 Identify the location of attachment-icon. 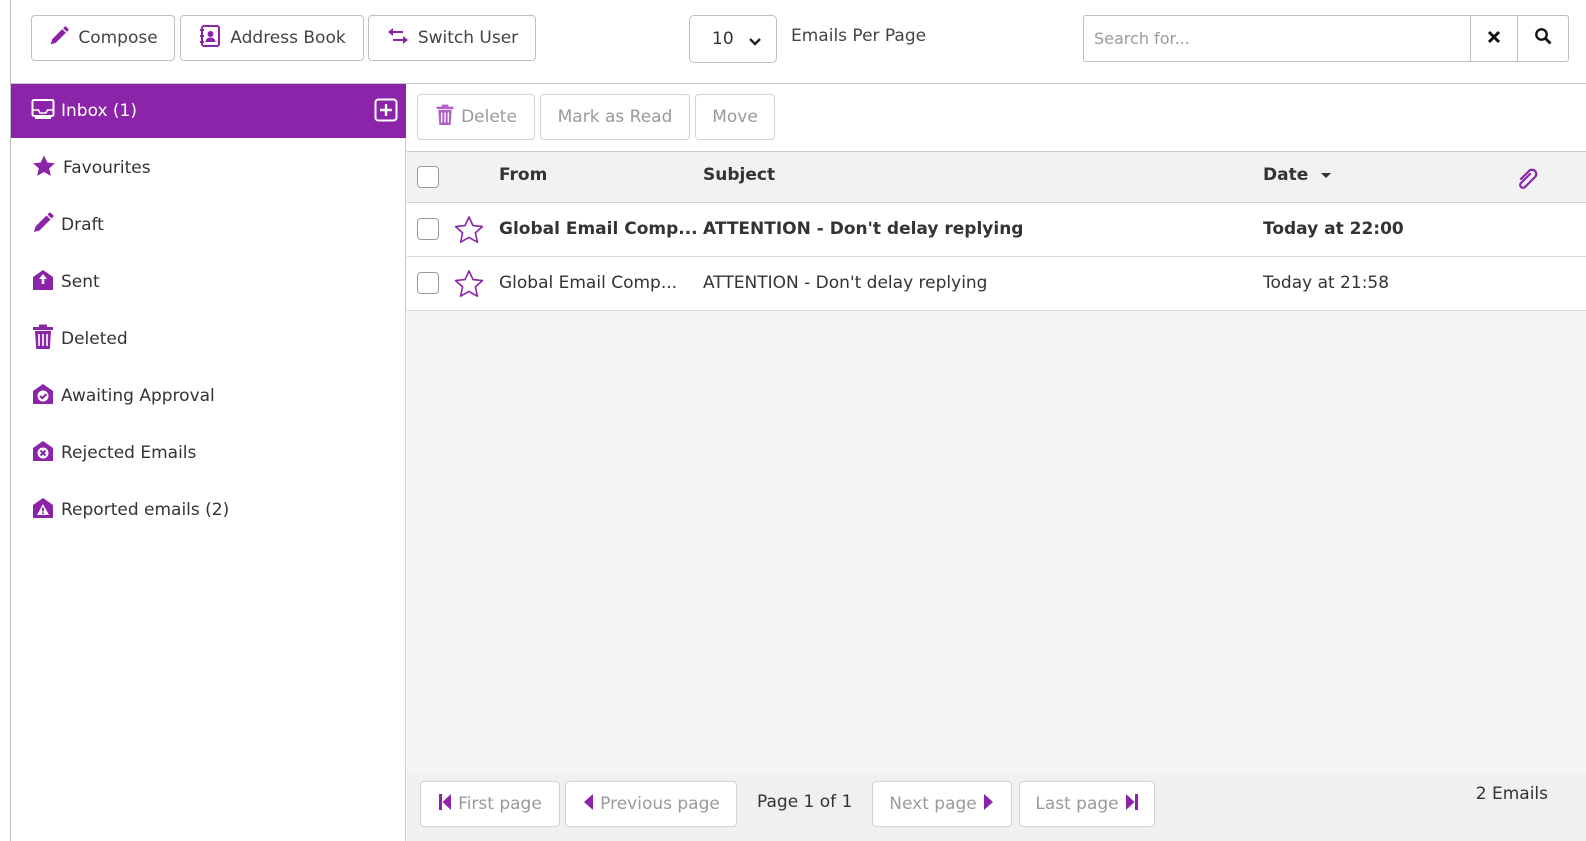
(1528, 181).